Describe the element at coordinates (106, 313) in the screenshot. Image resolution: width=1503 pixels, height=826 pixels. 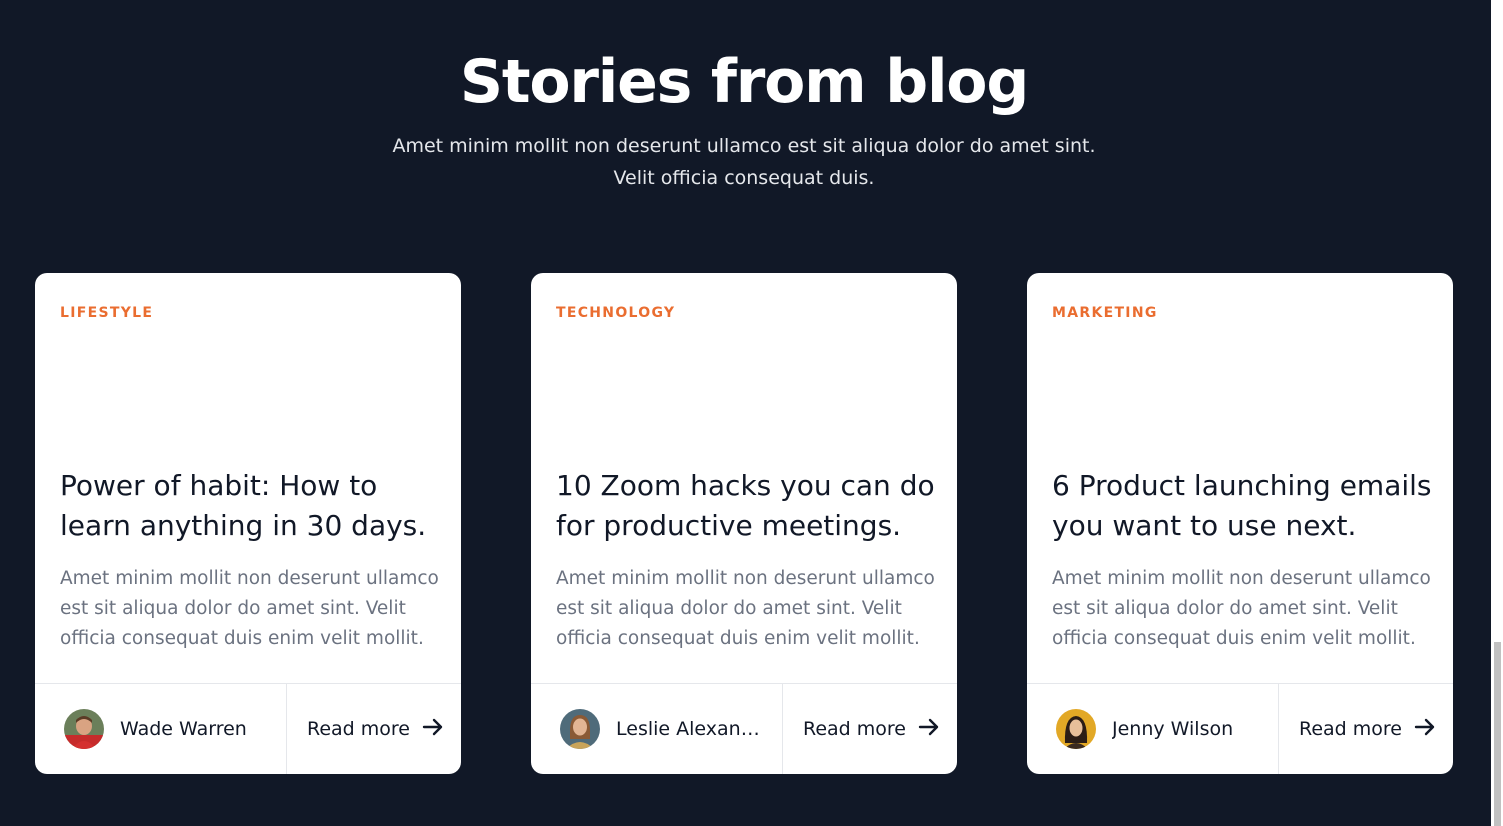
I see `post-category: LIFESTYLE` at that location.